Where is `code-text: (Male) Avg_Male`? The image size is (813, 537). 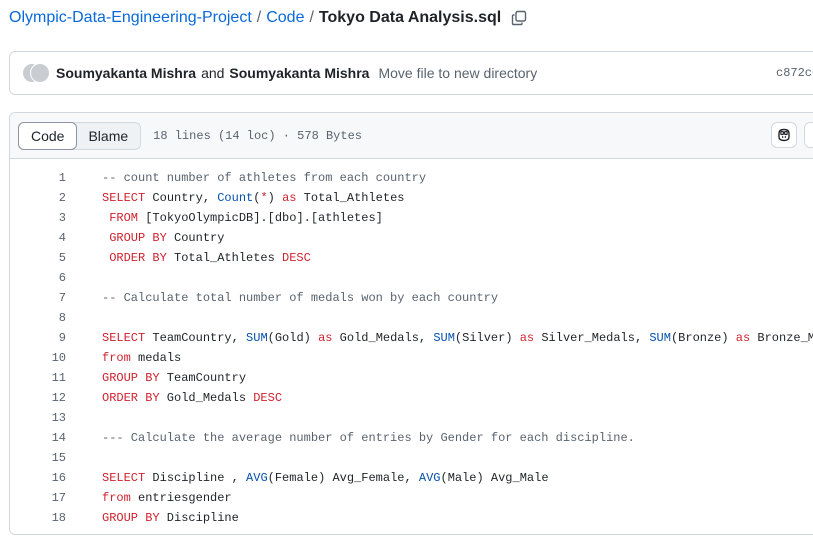 code-text: (Male) Avg_Male is located at coordinates (494, 478).